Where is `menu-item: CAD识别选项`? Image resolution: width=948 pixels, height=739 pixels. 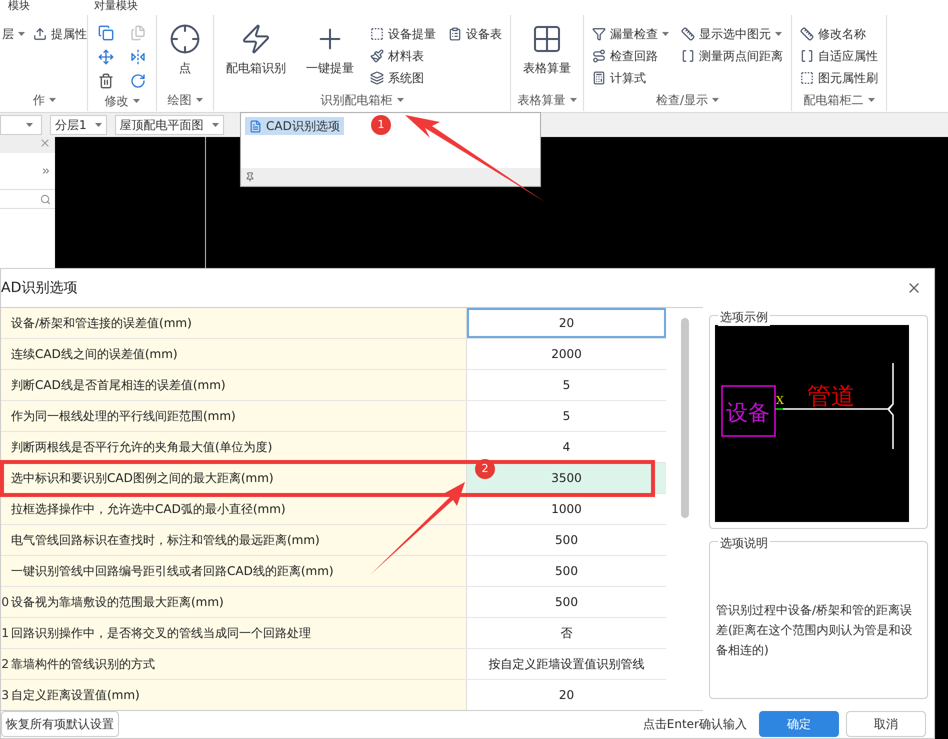 menu-item: CAD识别选项 is located at coordinates (294, 126).